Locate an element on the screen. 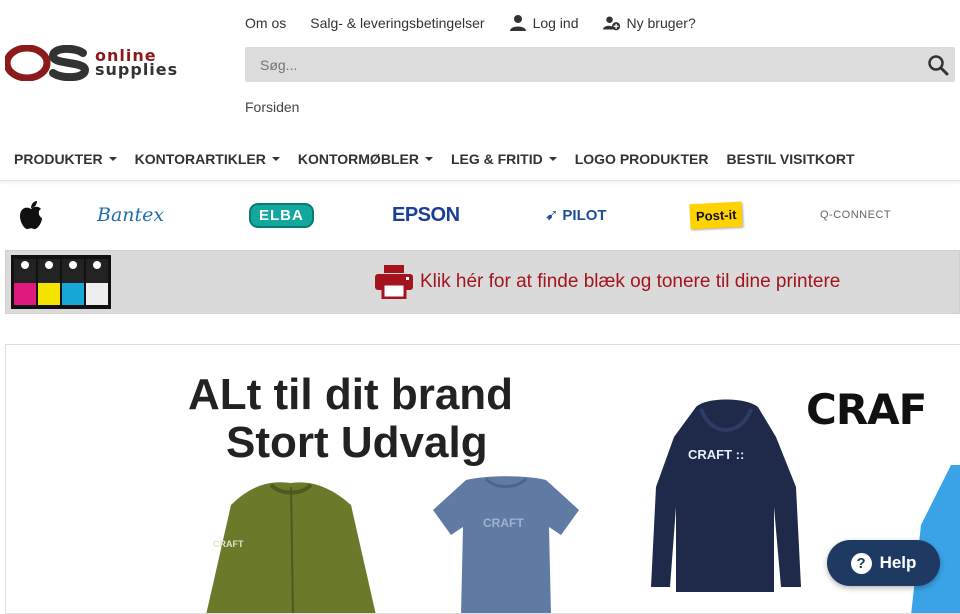  hero-brand-logo: CRAF is located at coordinates (866, 409).